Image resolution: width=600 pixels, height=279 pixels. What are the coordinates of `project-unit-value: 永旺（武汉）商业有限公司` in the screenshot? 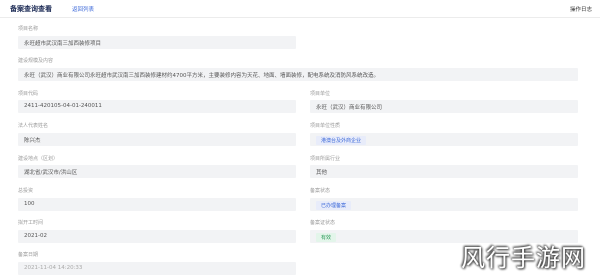 It's located at (444, 106).